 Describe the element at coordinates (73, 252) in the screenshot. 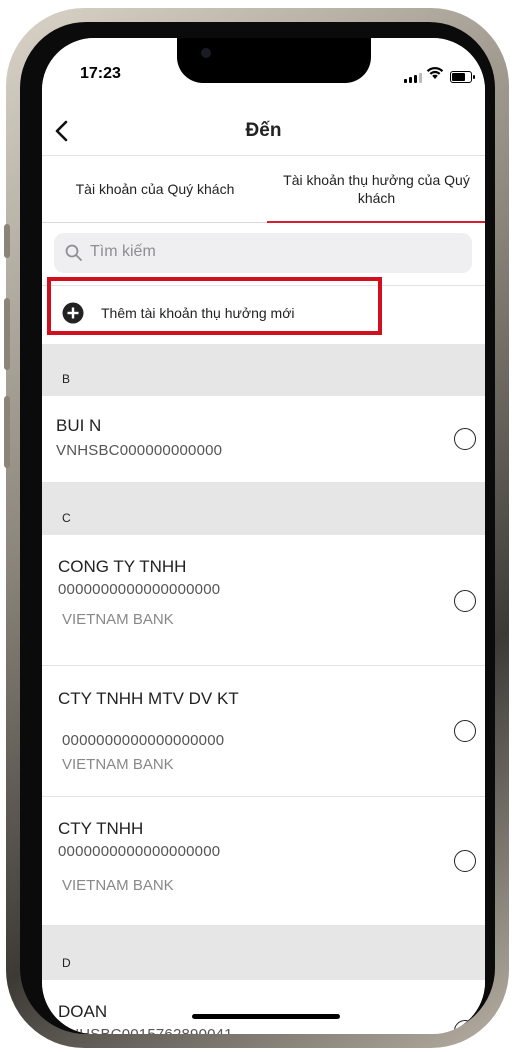

I see `search-icon` at that location.